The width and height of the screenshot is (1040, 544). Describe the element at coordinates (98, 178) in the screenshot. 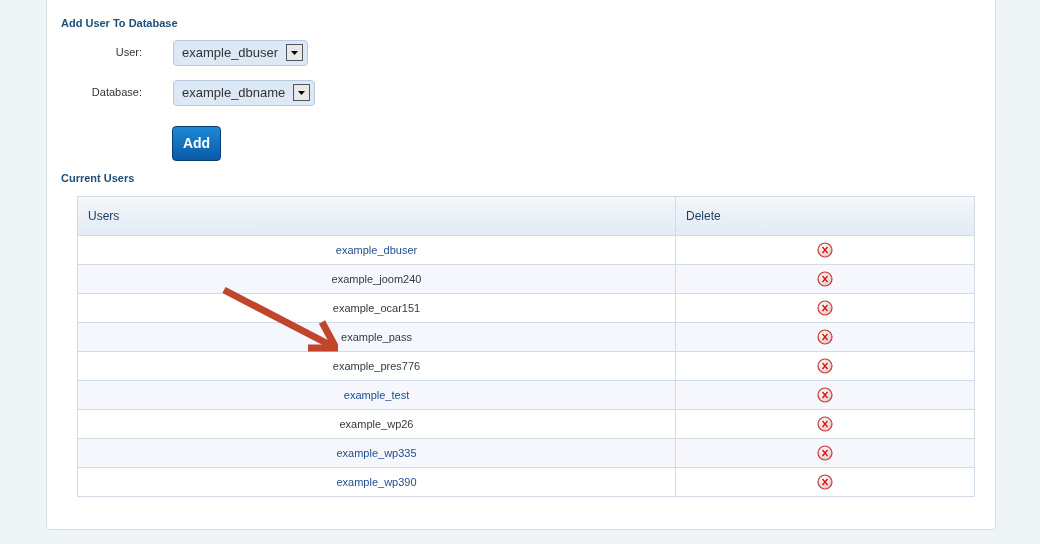

I see `section-title: Current Users` at that location.